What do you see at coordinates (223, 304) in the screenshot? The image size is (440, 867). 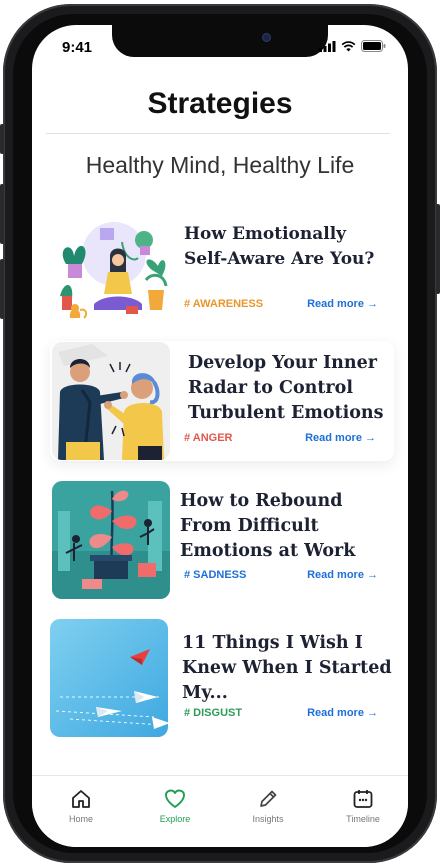 I see `article-tag: # AWARENESS` at bounding box center [223, 304].